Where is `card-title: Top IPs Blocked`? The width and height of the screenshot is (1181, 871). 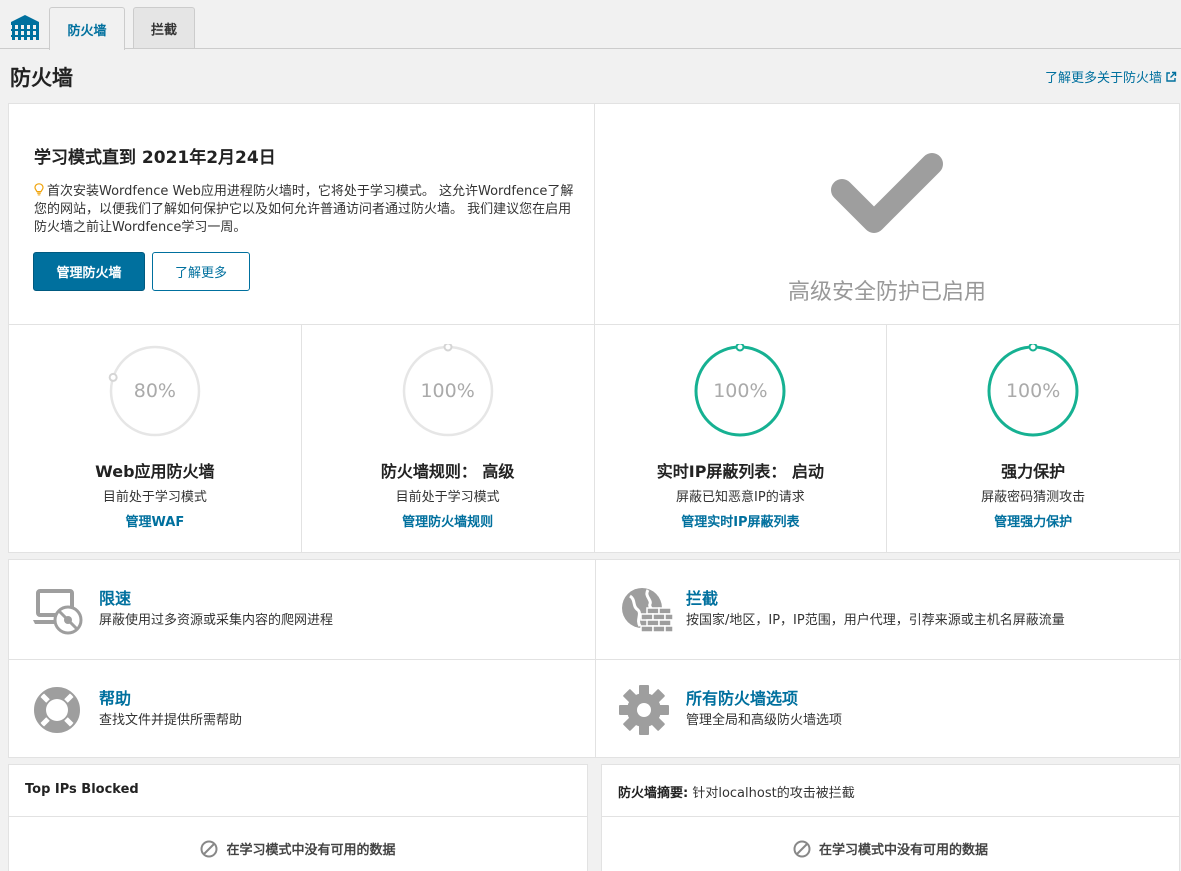 card-title: Top IPs Blocked is located at coordinates (82, 789).